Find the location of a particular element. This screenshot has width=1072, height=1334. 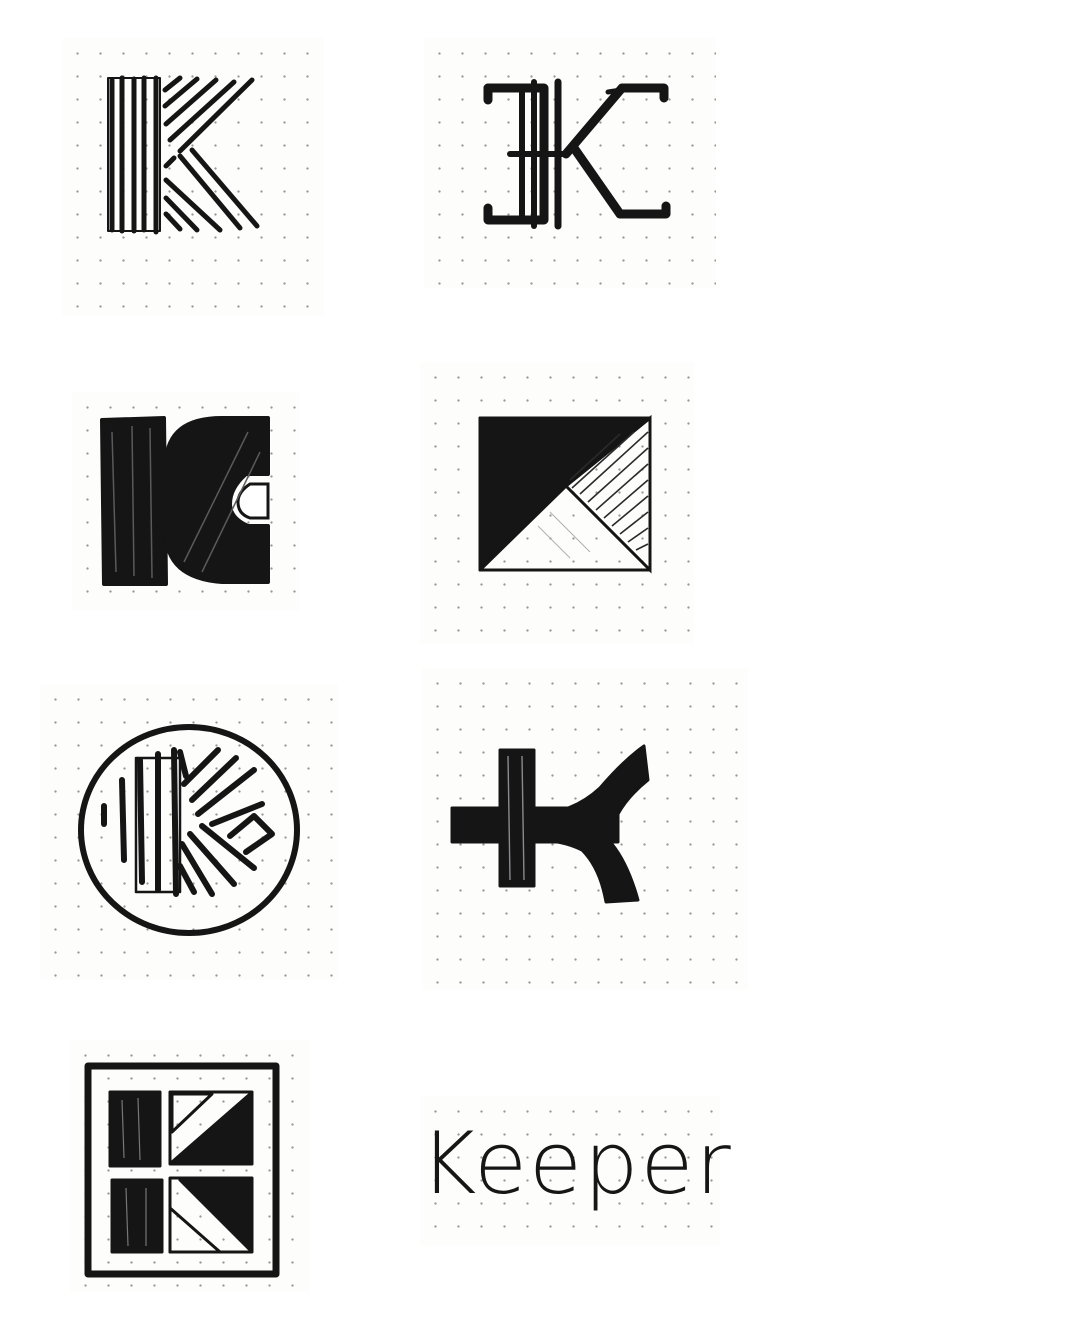

circle-k-icon is located at coordinates (189, 830).